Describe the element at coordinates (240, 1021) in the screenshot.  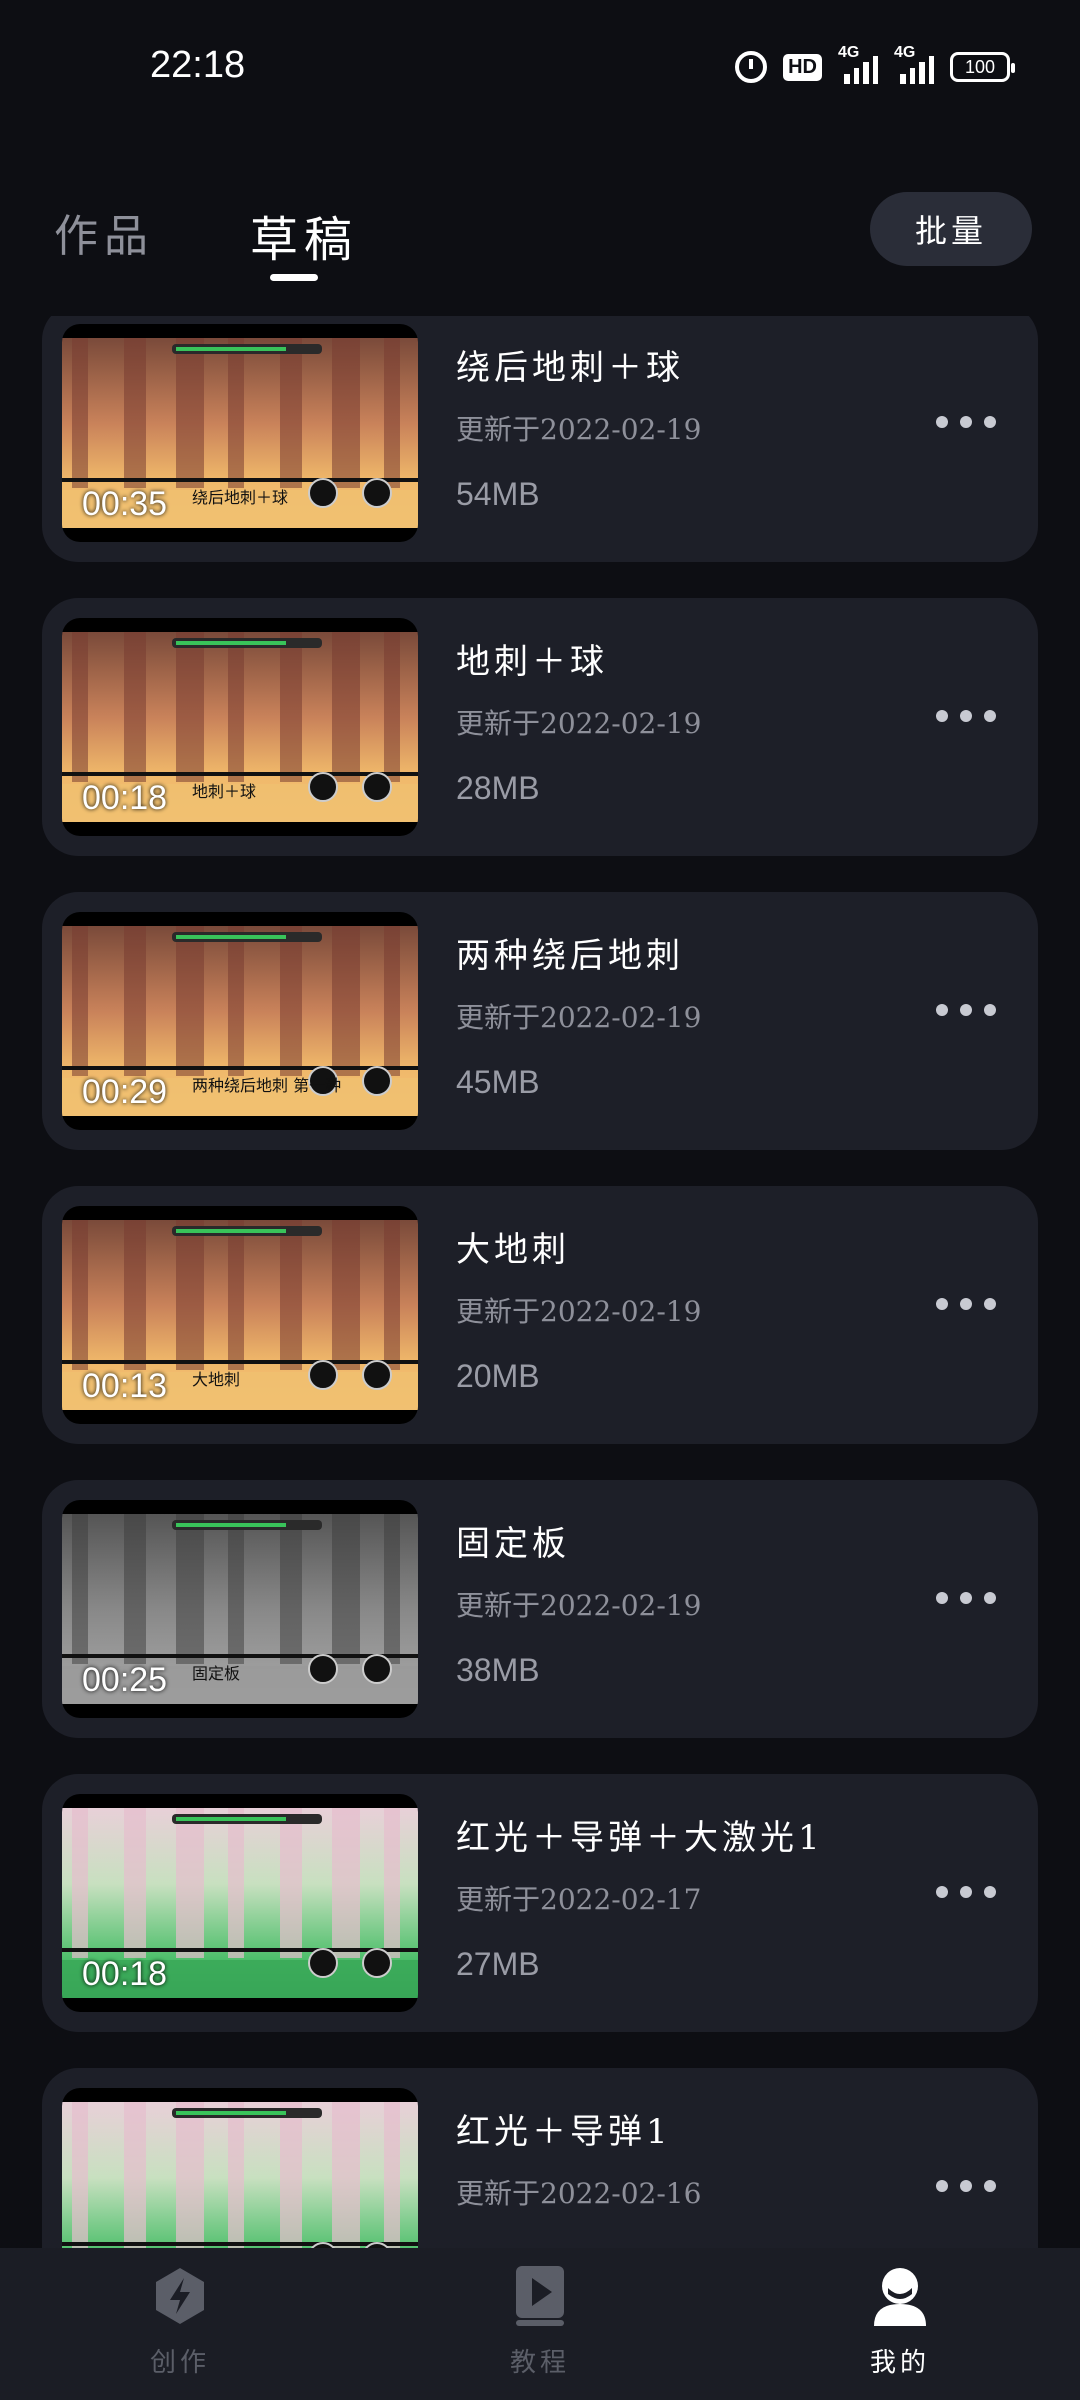
I see `draft-thumbnail: 两种绕后地刺 第一种 00:29` at that location.